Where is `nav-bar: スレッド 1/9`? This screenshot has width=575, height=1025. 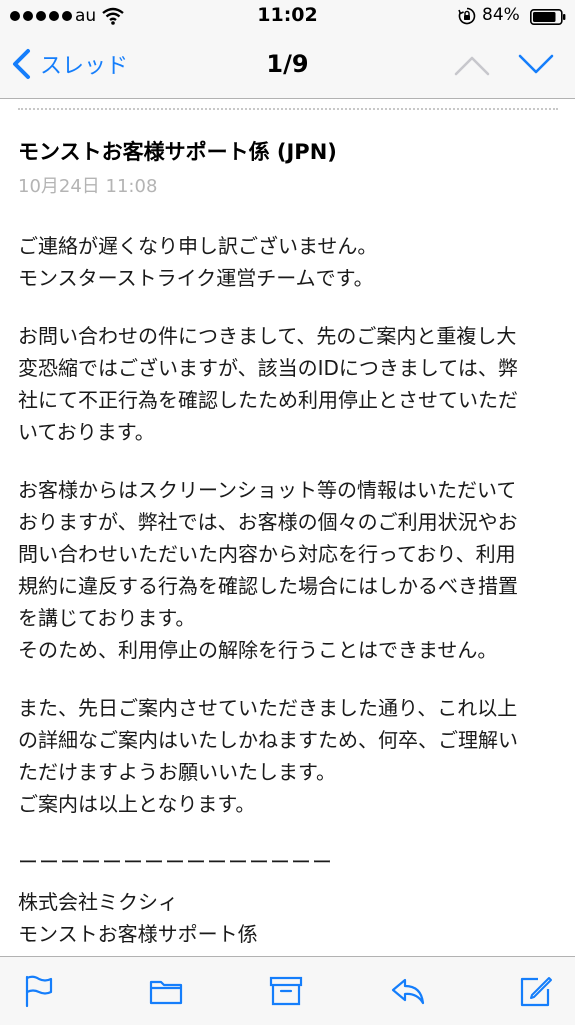
nav-bar: スレッド 1/9 is located at coordinates (287, 66).